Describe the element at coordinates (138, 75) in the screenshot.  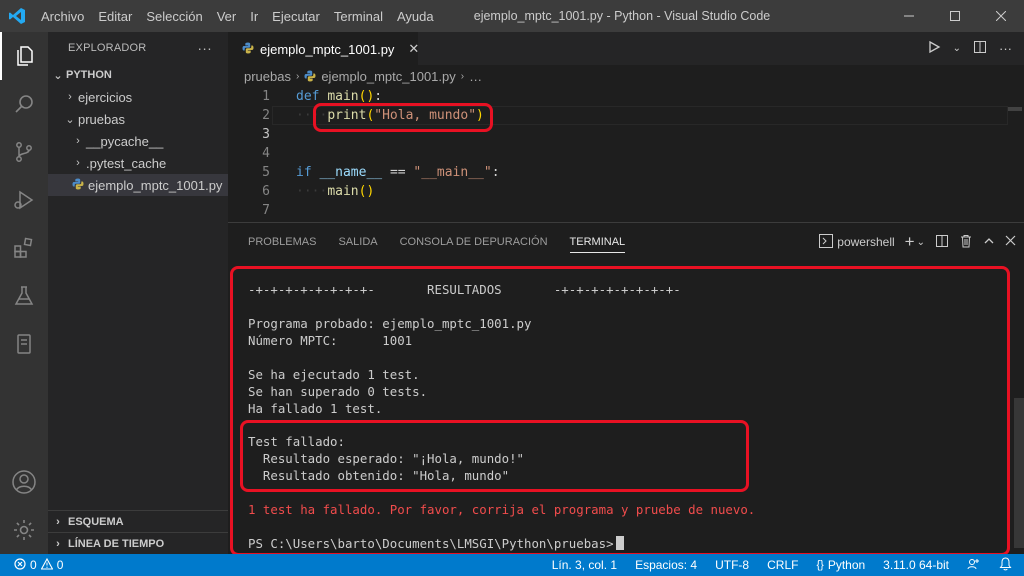
I see `workspace-section: ⌄ PYTHON` at that location.